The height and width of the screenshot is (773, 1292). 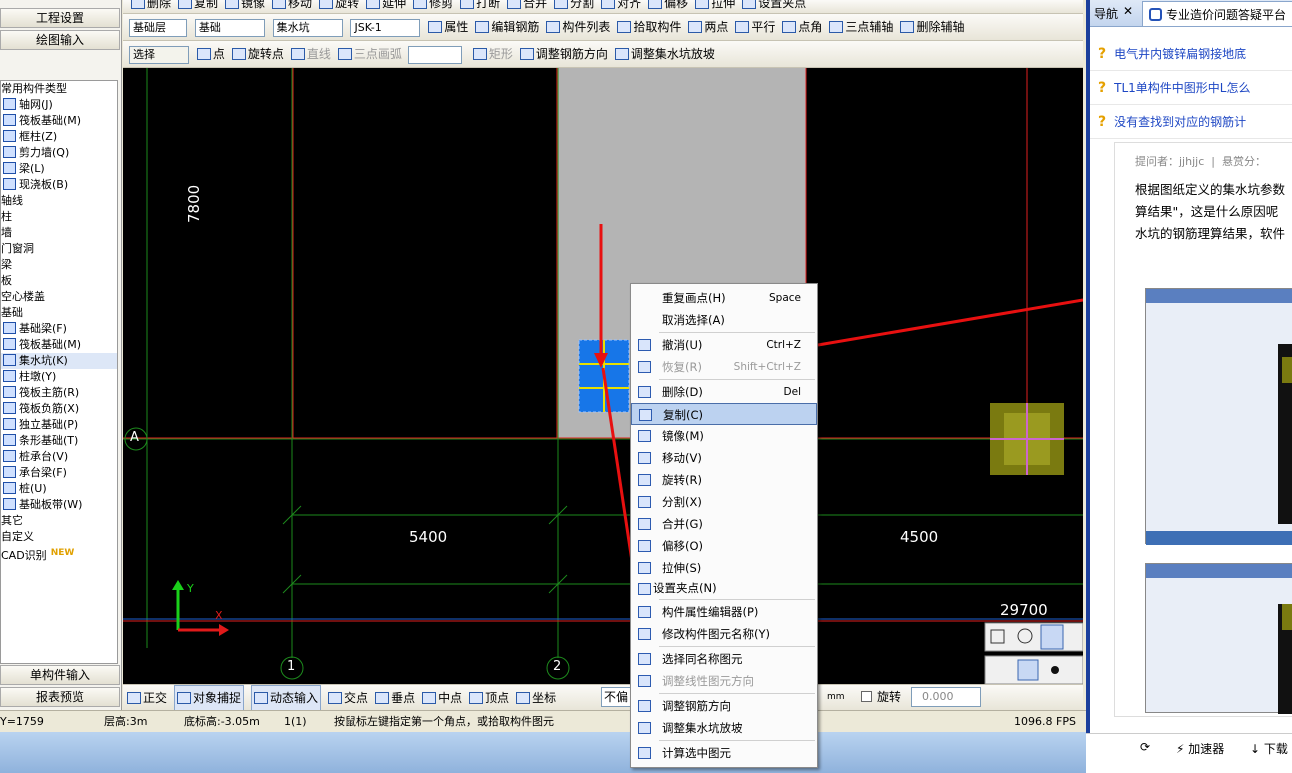 What do you see at coordinates (536, 698) in the screenshot?
I see `snap-toggle: 坐标` at bounding box center [536, 698].